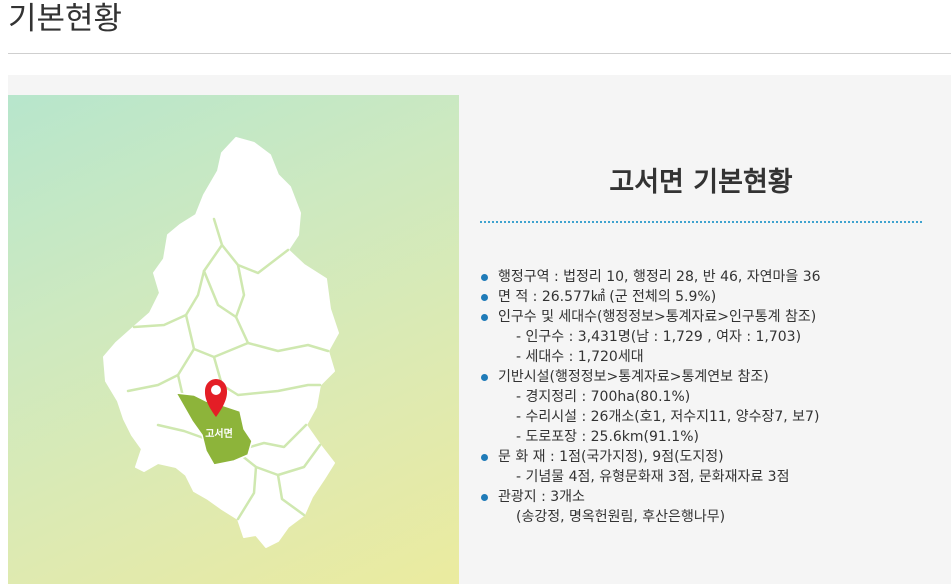 The width and height of the screenshot is (951, 584). Describe the element at coordinates (653, 477) in the screenshot. I see `info-sub-item: - 기념물 4점, 유형문화재 3점, 문화재자료 3점` at that location.